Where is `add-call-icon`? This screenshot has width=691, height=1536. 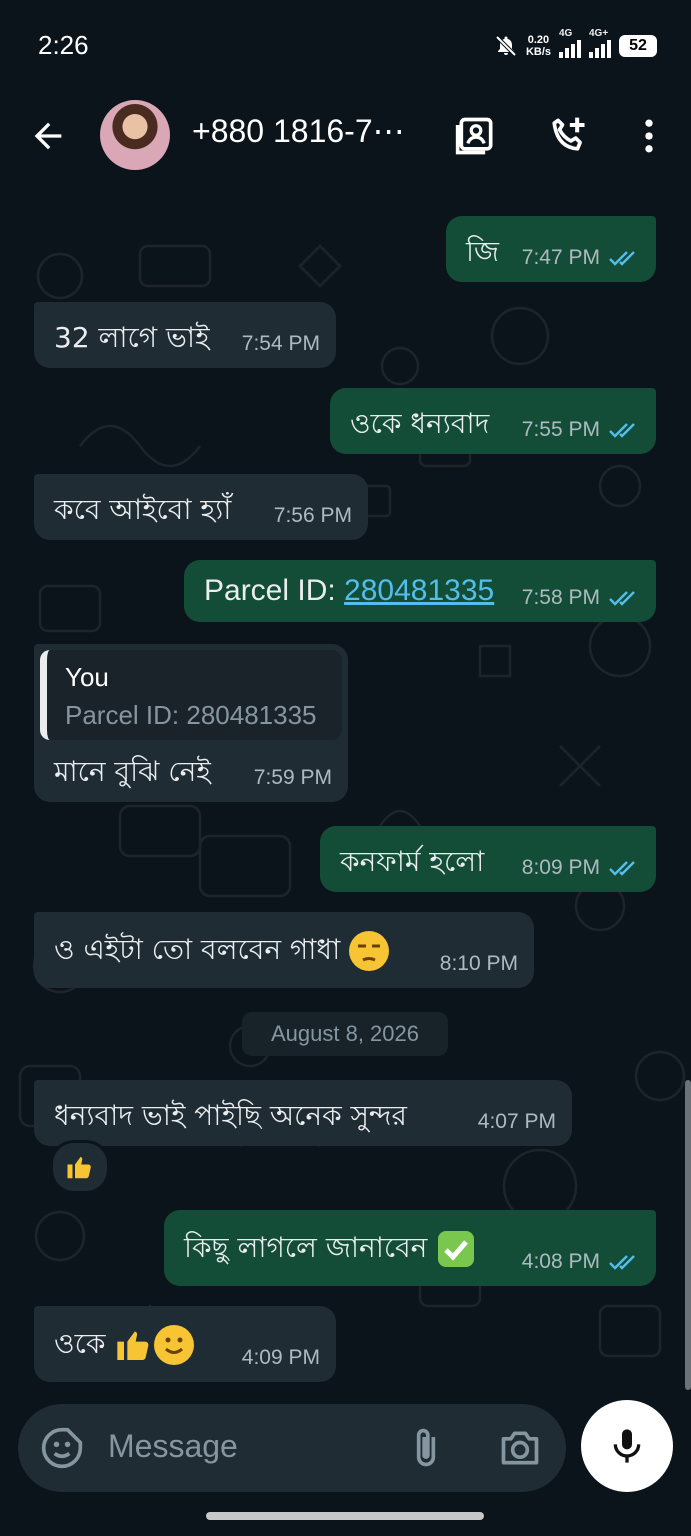
add-call-icon is located at coordinates (568, 136).